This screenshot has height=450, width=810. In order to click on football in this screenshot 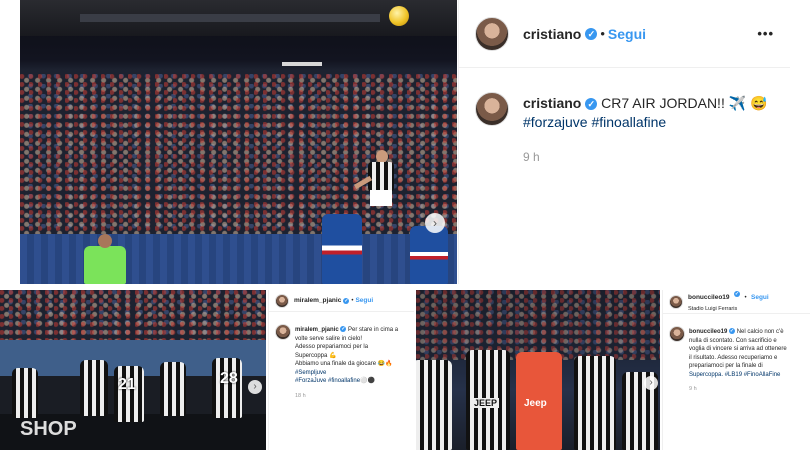, I will do `click(399, 16)`.